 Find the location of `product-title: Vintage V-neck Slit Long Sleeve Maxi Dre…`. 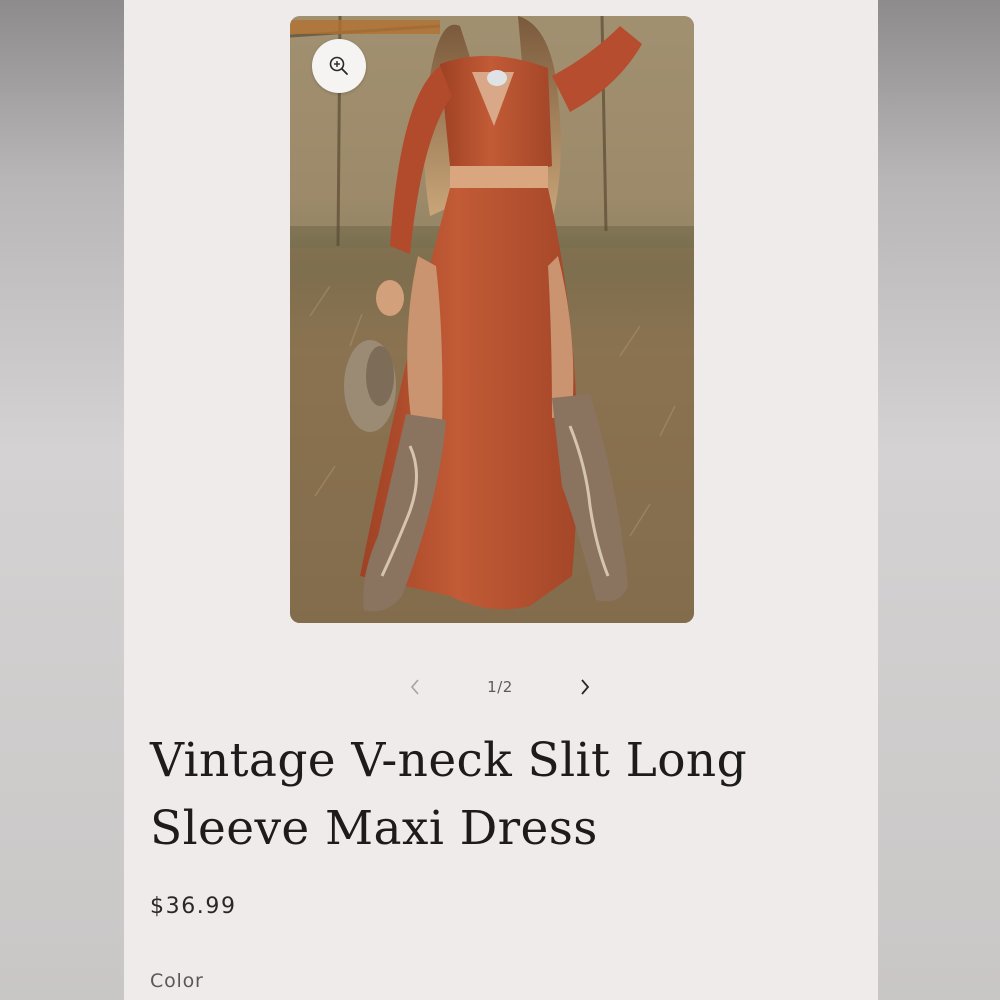

product-title: Vintage V-neck Slit Long Sleeve Maxi Dre… is located at coordinates (449, 794).